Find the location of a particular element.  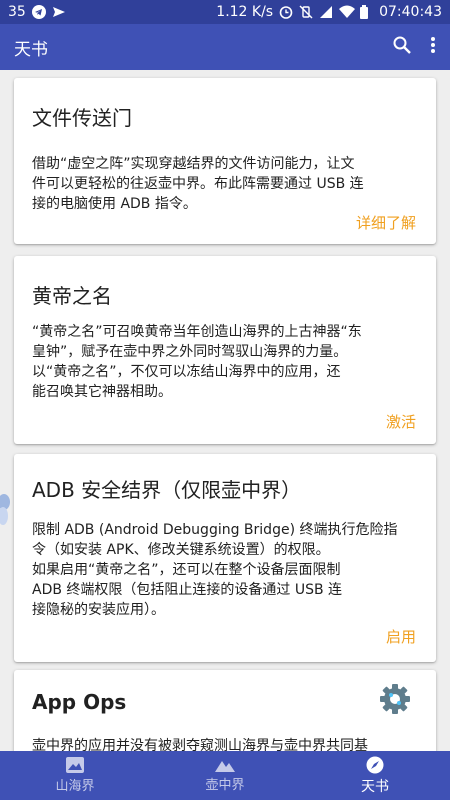

card-body-line: 接的电脑使用 ADB 指令。 is located at coordinates (114, 204).